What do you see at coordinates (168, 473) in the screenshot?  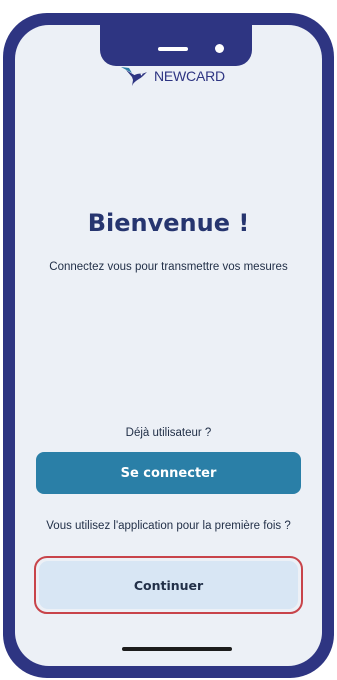 I see `login-button: Se connecter` at bounding box center [168, 473].